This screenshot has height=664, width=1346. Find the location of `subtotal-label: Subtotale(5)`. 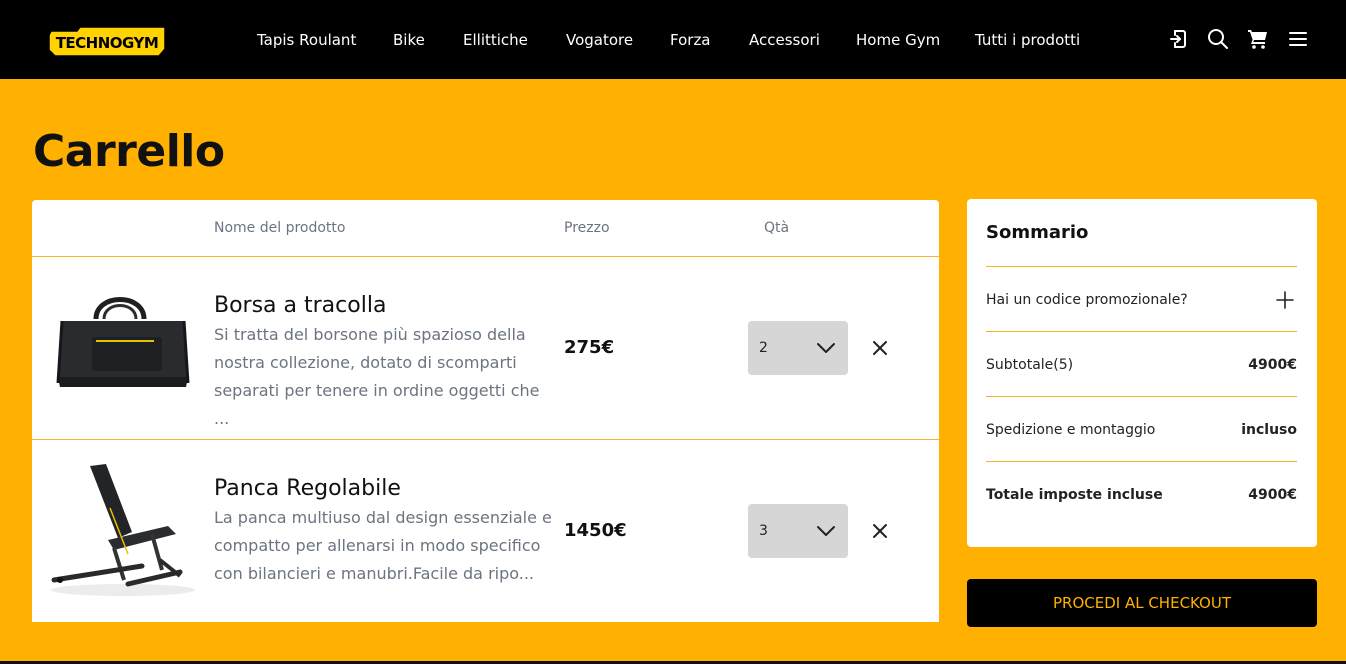

subtotal-label: Subtotale(5) is located at coordinates (1030, 365).